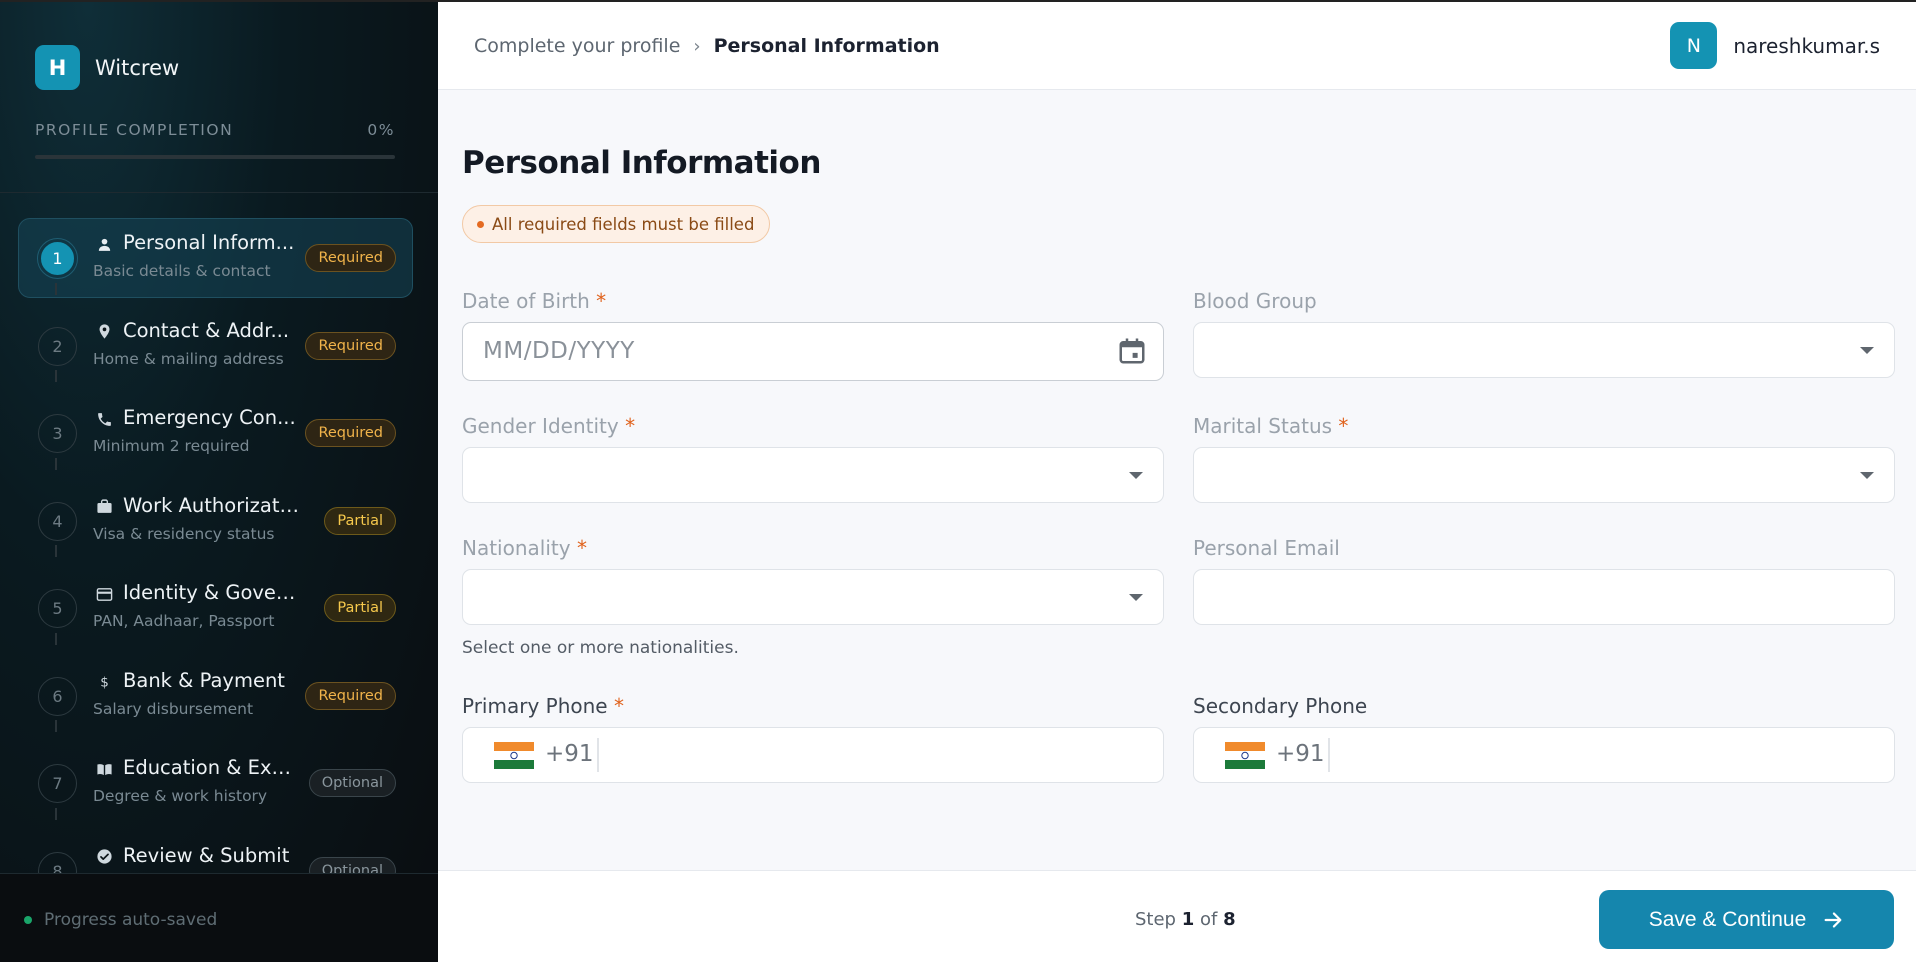  What do you see at coordinates (623, 224) in the screenshot?
I see `notice-text: All required fields must be filled` at bounding box center [623, 224].